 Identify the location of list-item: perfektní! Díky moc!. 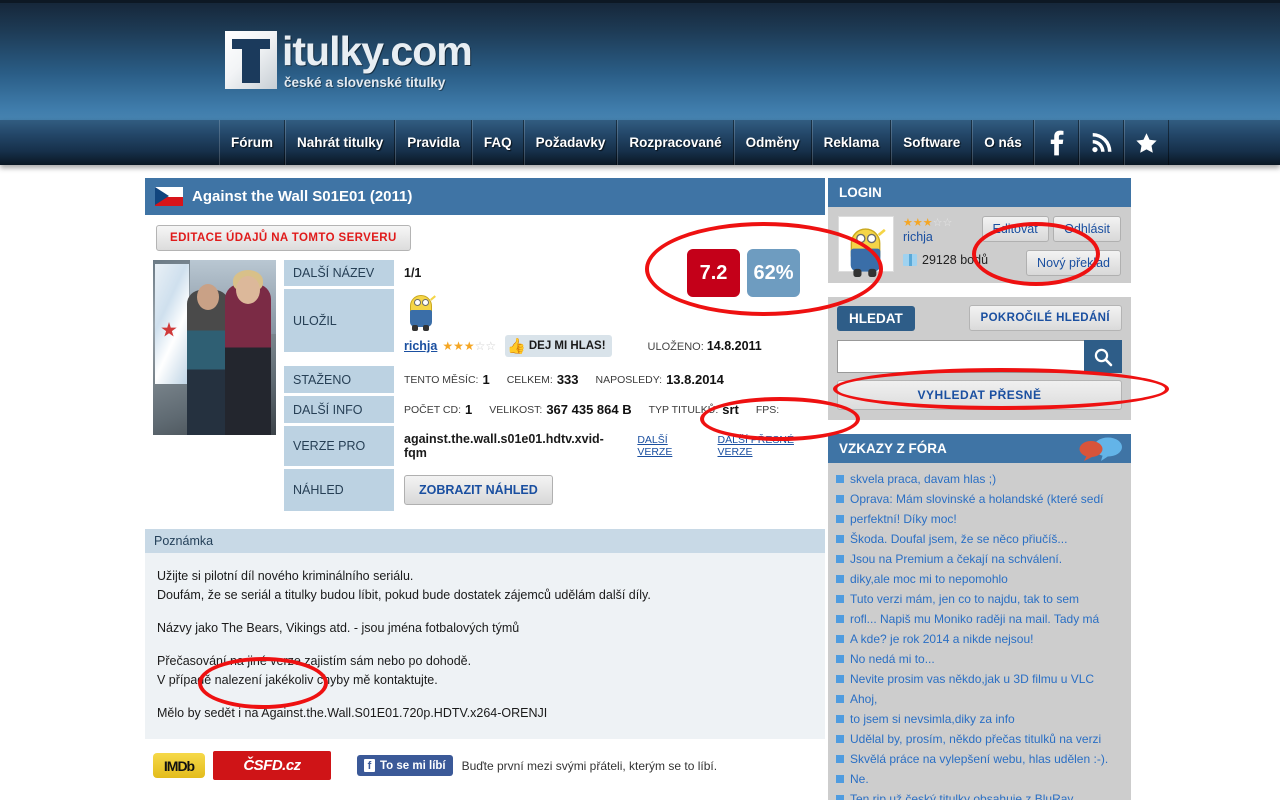
(979, 519).